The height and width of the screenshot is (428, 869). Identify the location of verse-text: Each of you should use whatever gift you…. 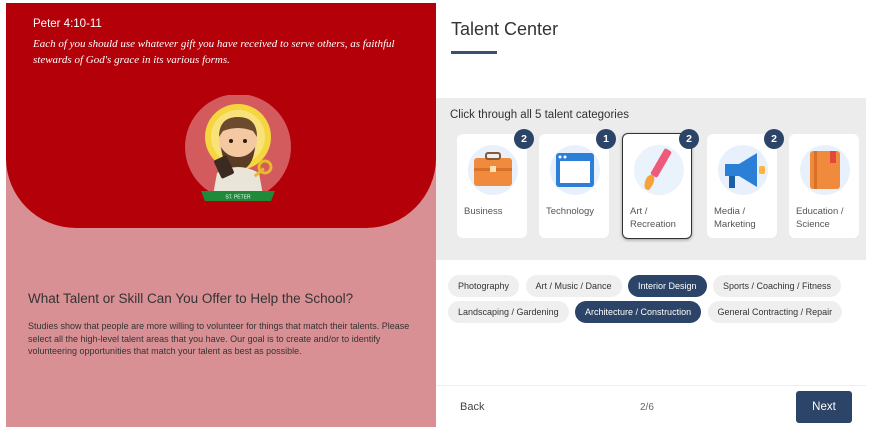
(214, 52).